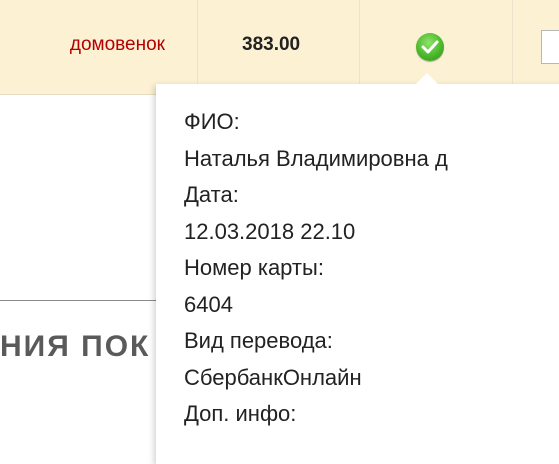  I want to click on name-link: домовенок, so click(117, 45).